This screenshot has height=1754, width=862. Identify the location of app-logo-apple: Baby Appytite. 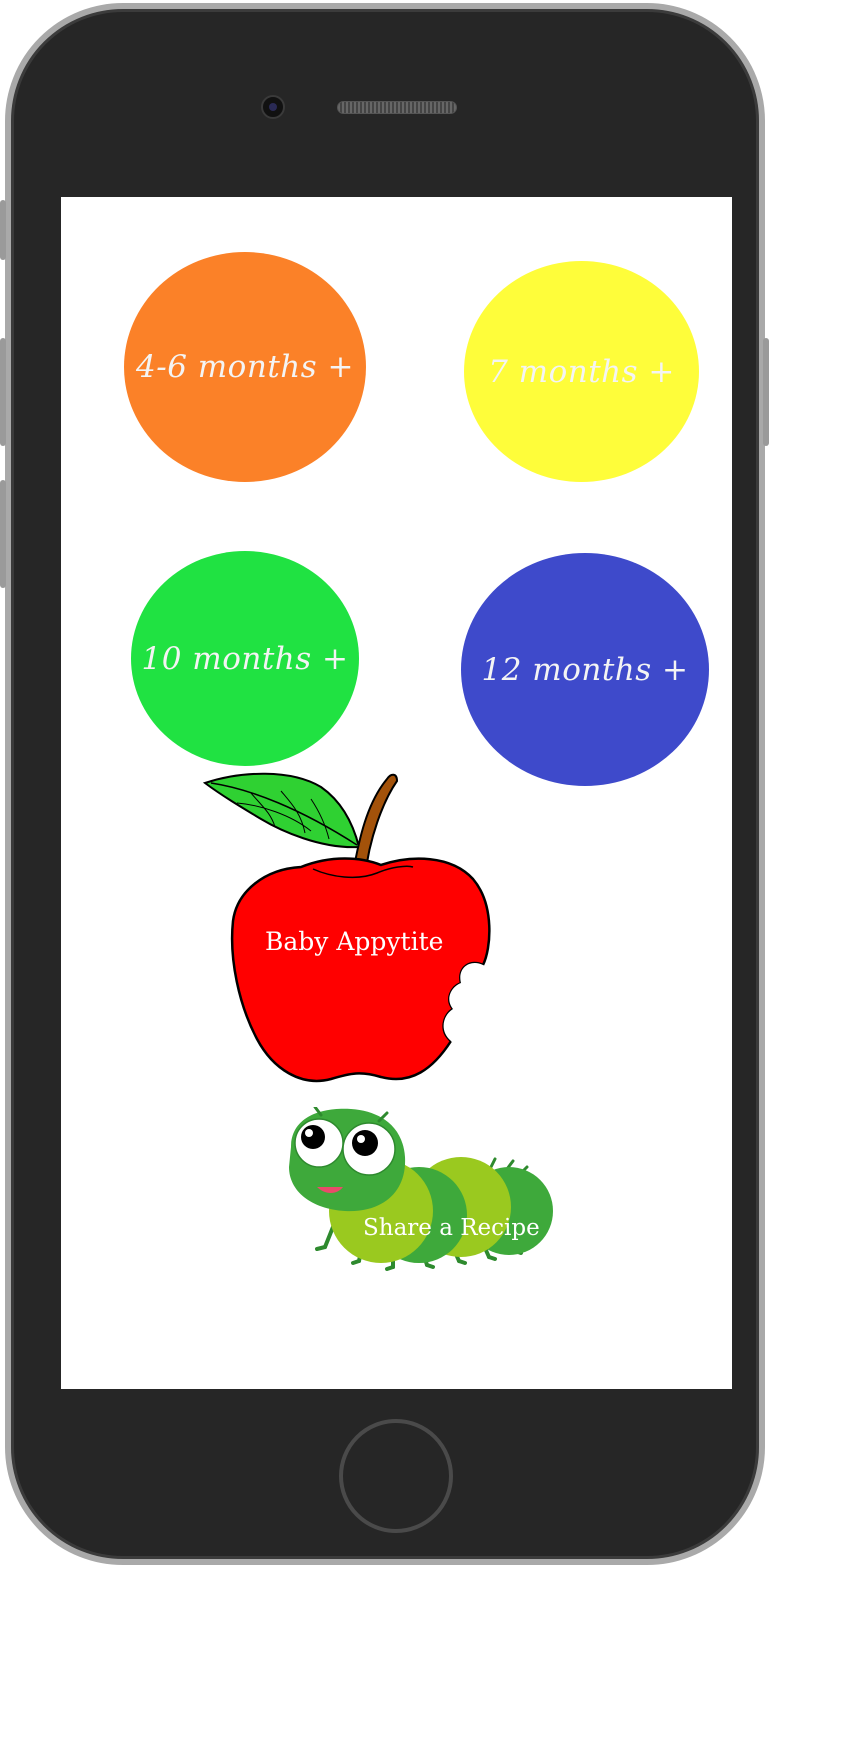
(351, 934).